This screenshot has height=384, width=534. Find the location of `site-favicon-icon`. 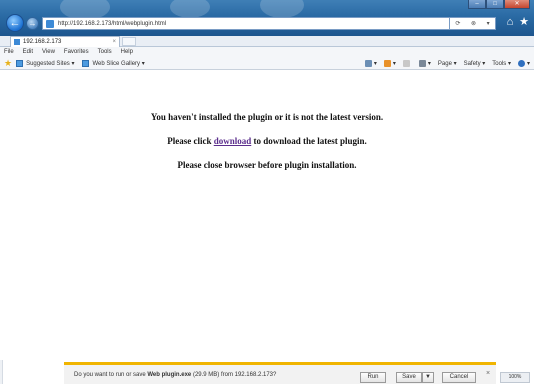

site-favicon-icon is located at coordinates (50, 23).